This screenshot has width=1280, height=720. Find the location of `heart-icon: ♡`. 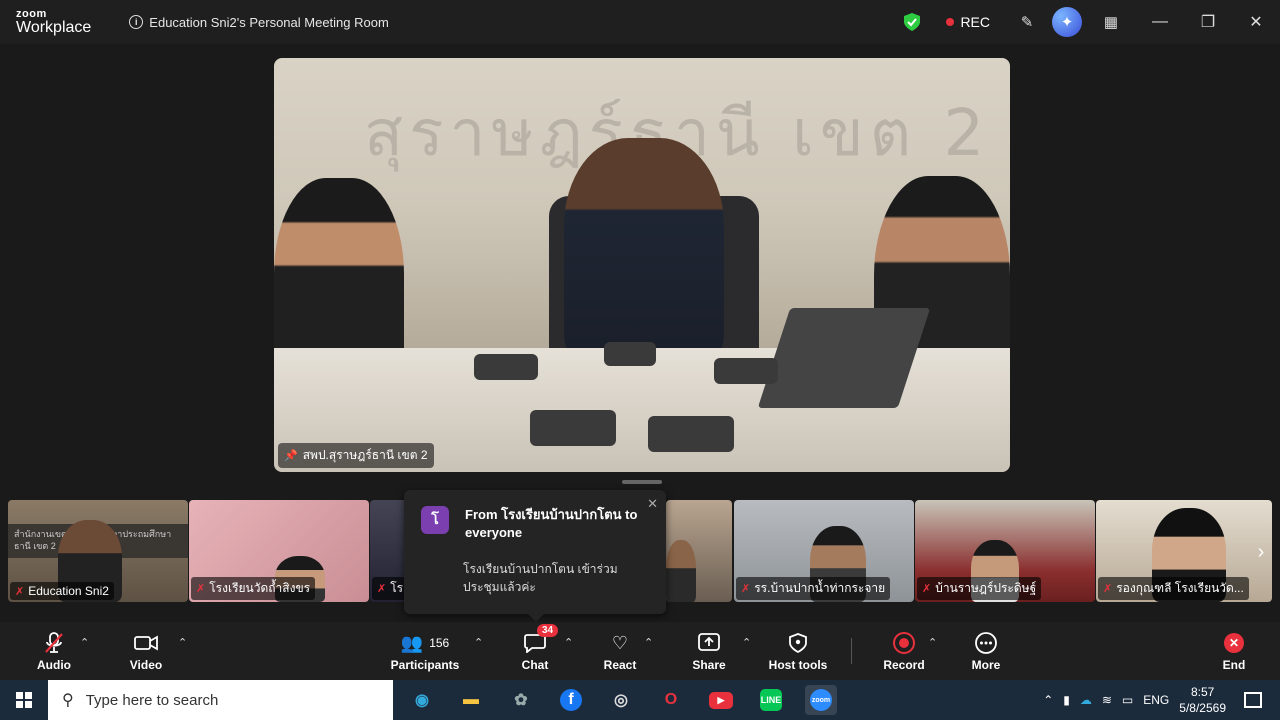

heart-icon: ♡ is located at coordinates (620, 642).